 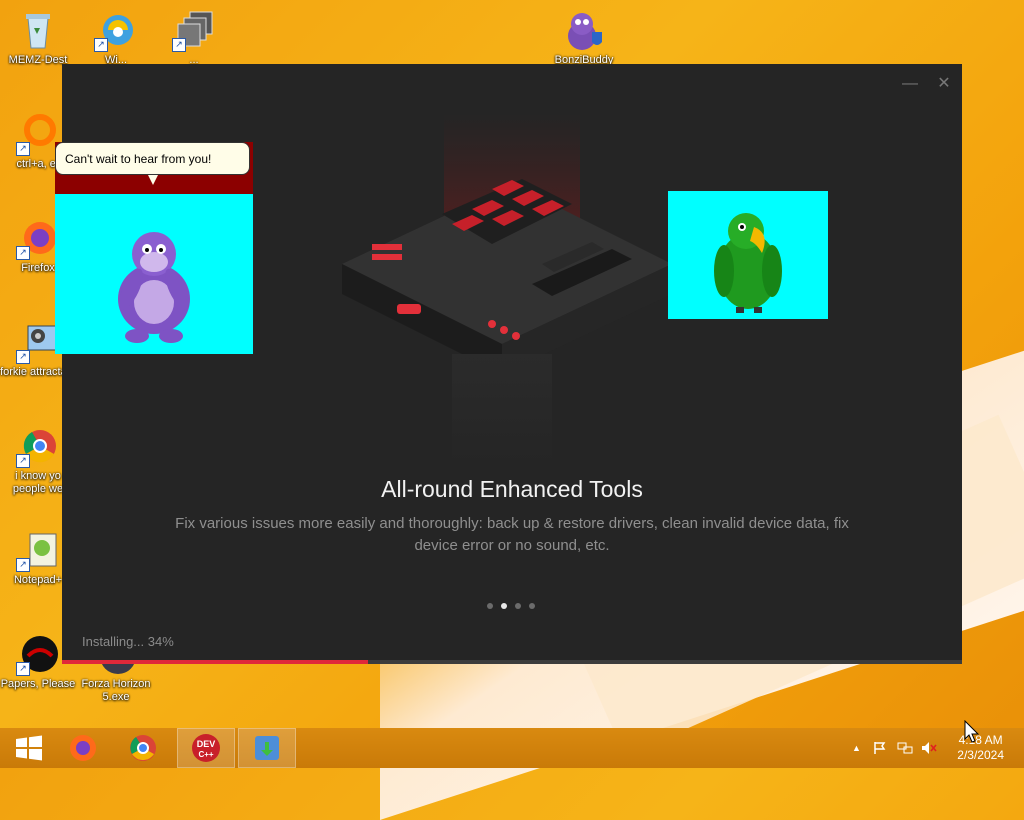 I want to click on desktop-icon-label: i know yo people we, so click(x=38, y=482).